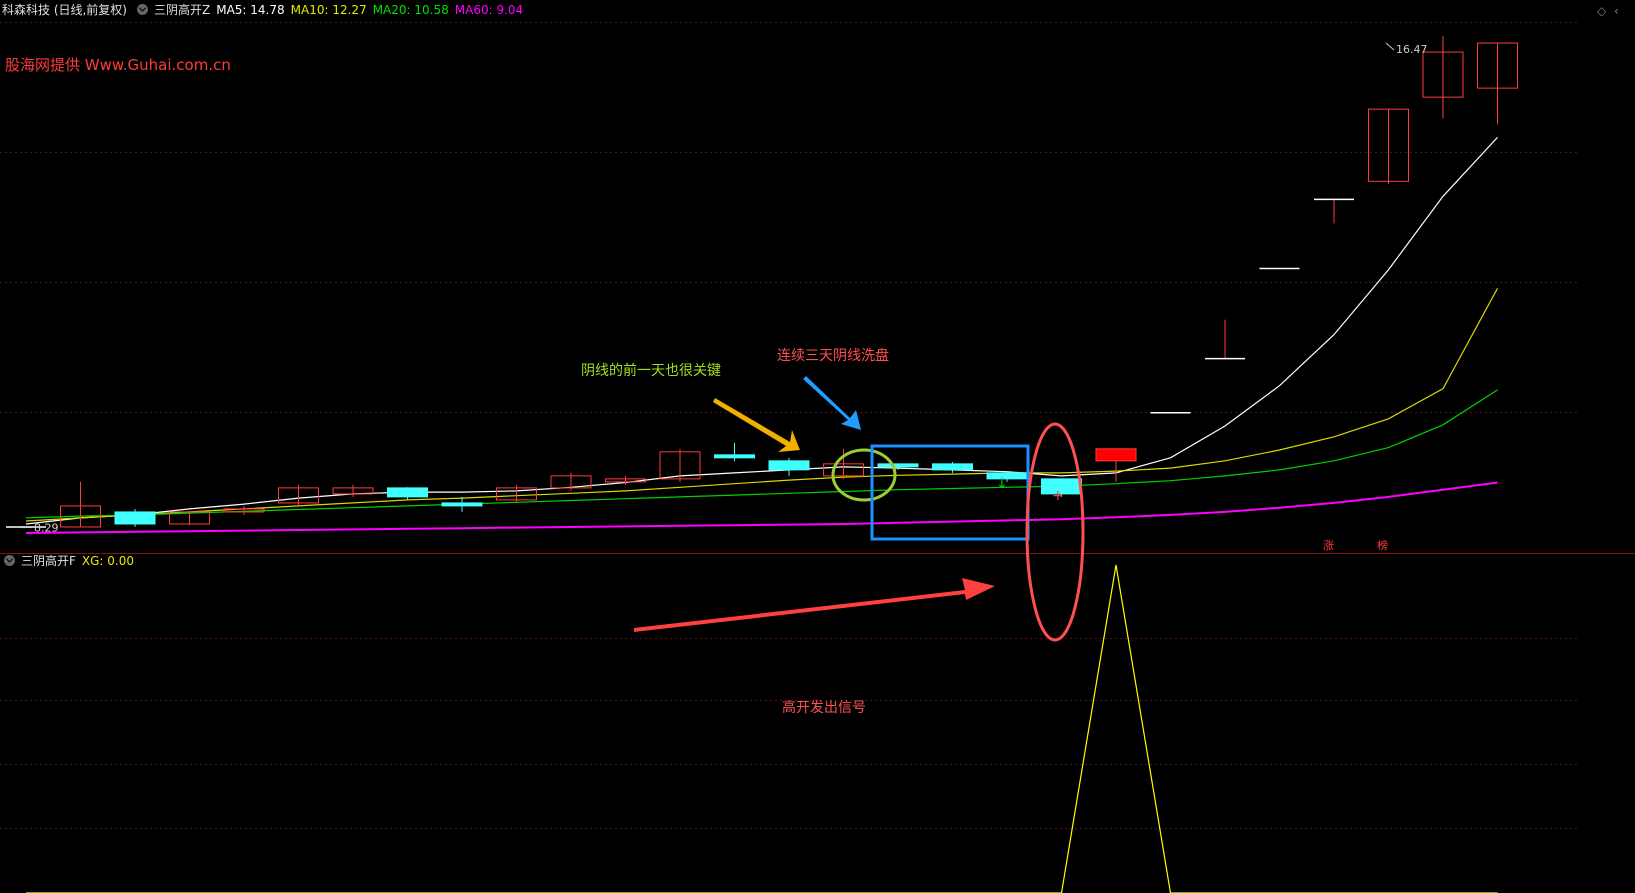  I want to click on diamond-icon: ◇, so click(1601, 11).